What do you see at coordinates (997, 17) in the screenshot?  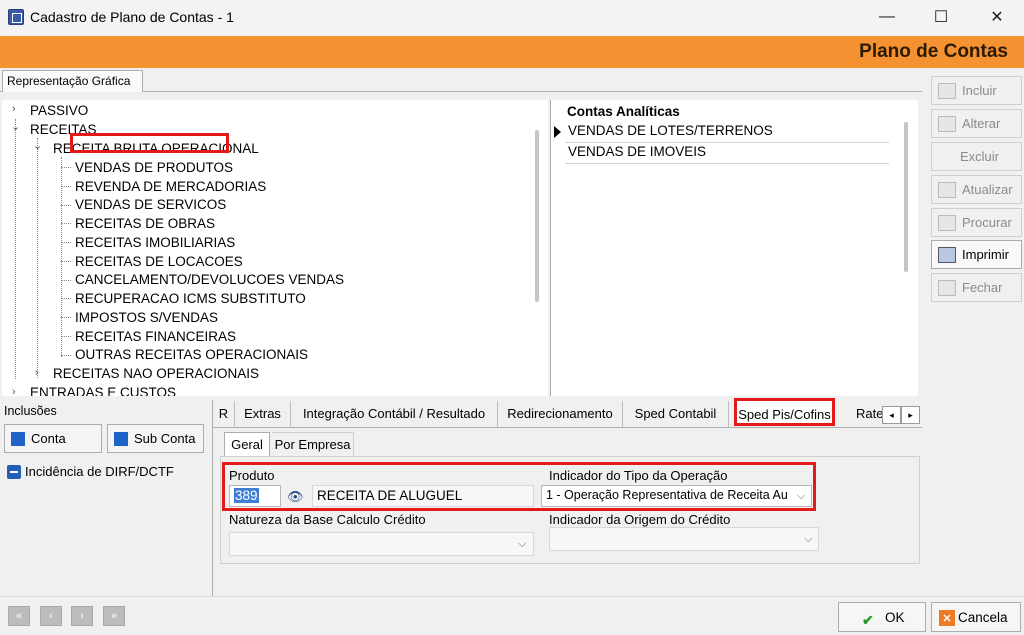 I see `close-button: ✕` at bounding box center [997, 17].